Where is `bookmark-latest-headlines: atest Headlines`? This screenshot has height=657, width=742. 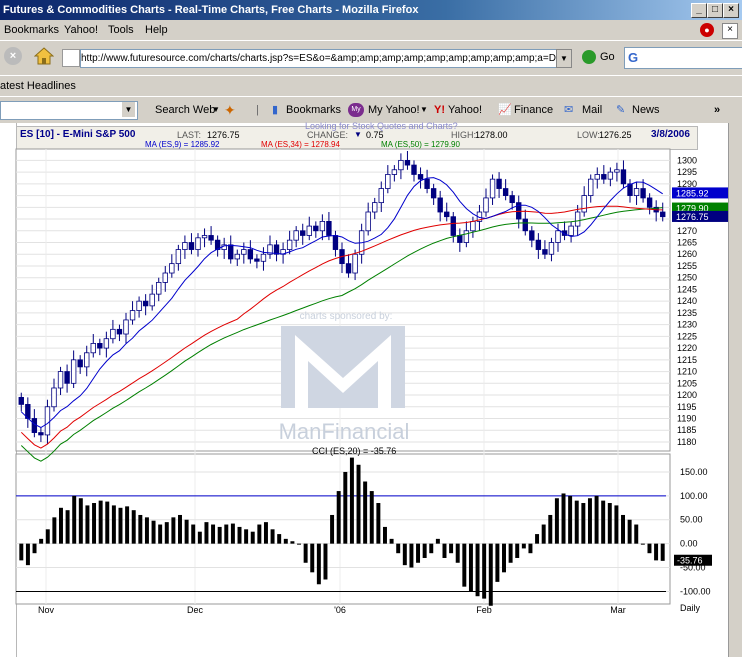
bookmark-latest-headlines: atest Headlines is located at coordinates (38, 86).